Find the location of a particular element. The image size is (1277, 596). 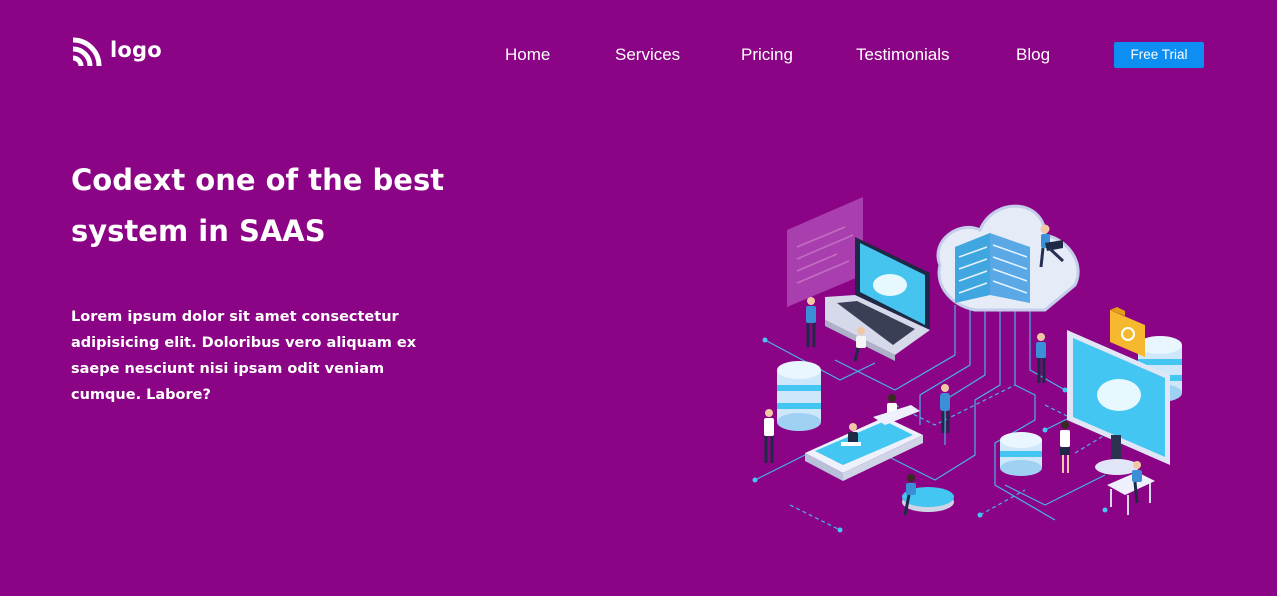

rss-feed-icon is located at coordinates (87, 52).